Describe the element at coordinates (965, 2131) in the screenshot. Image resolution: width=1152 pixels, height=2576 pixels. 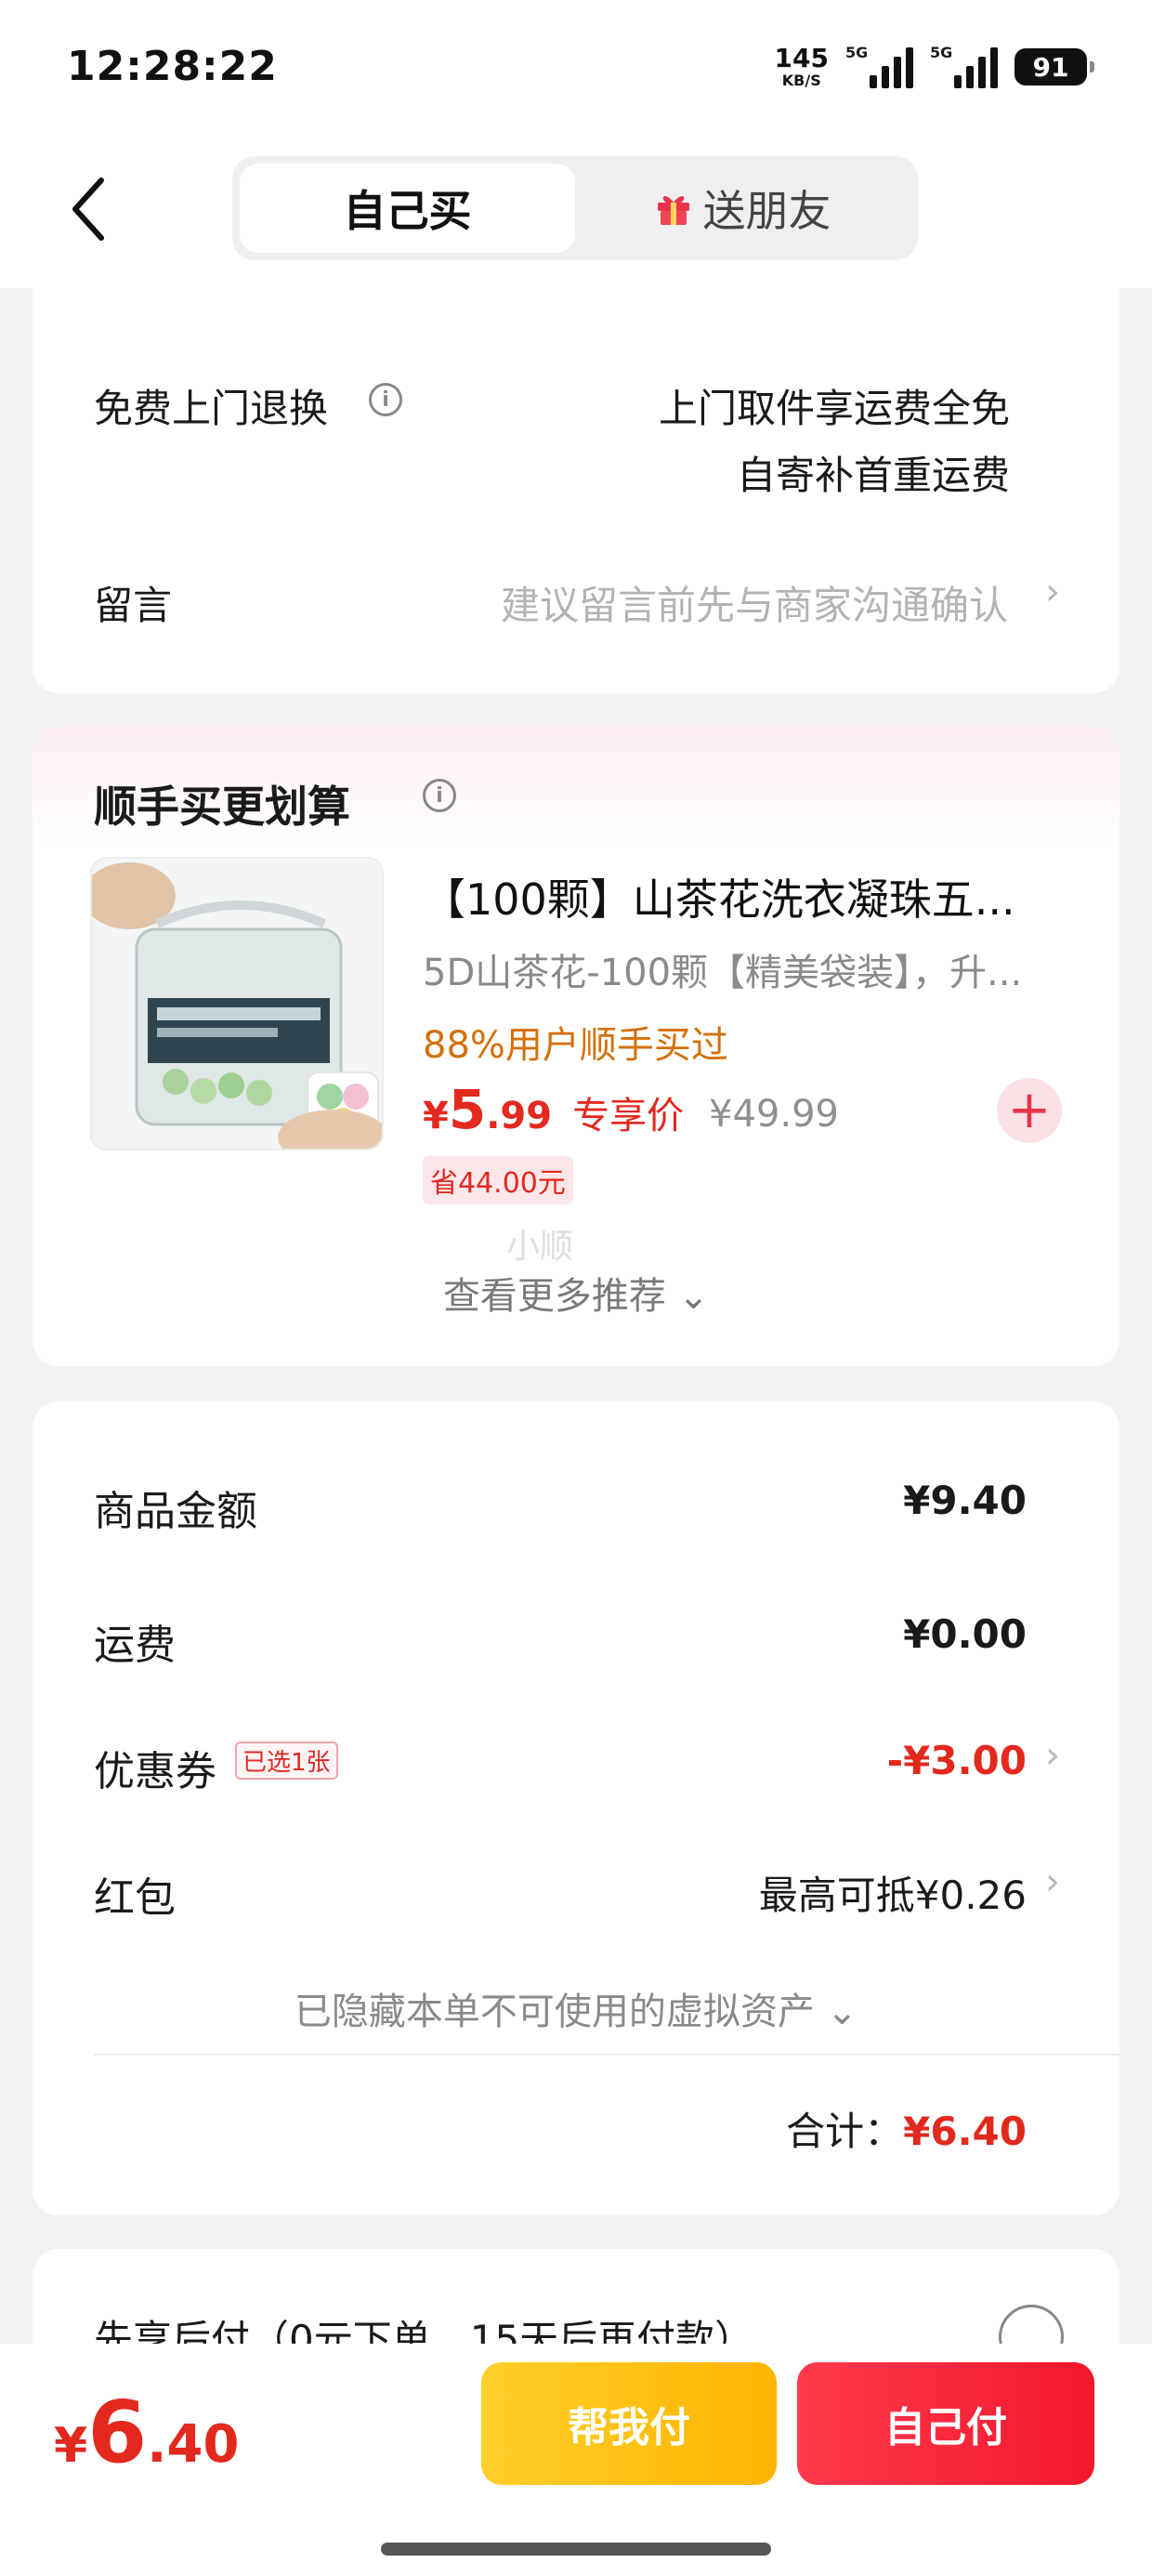
I see `total-value: ¥6.40` at that location.